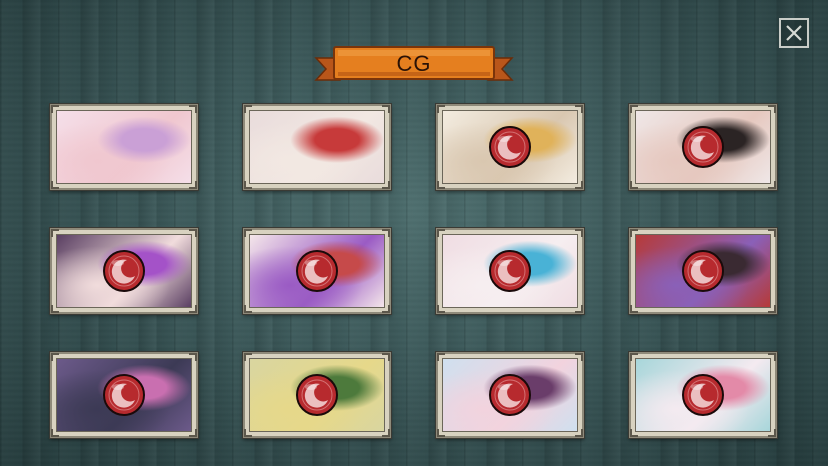 The height and width of the screenshot is (466, 828). I want to click on page-title: CG, so click(414, 63).